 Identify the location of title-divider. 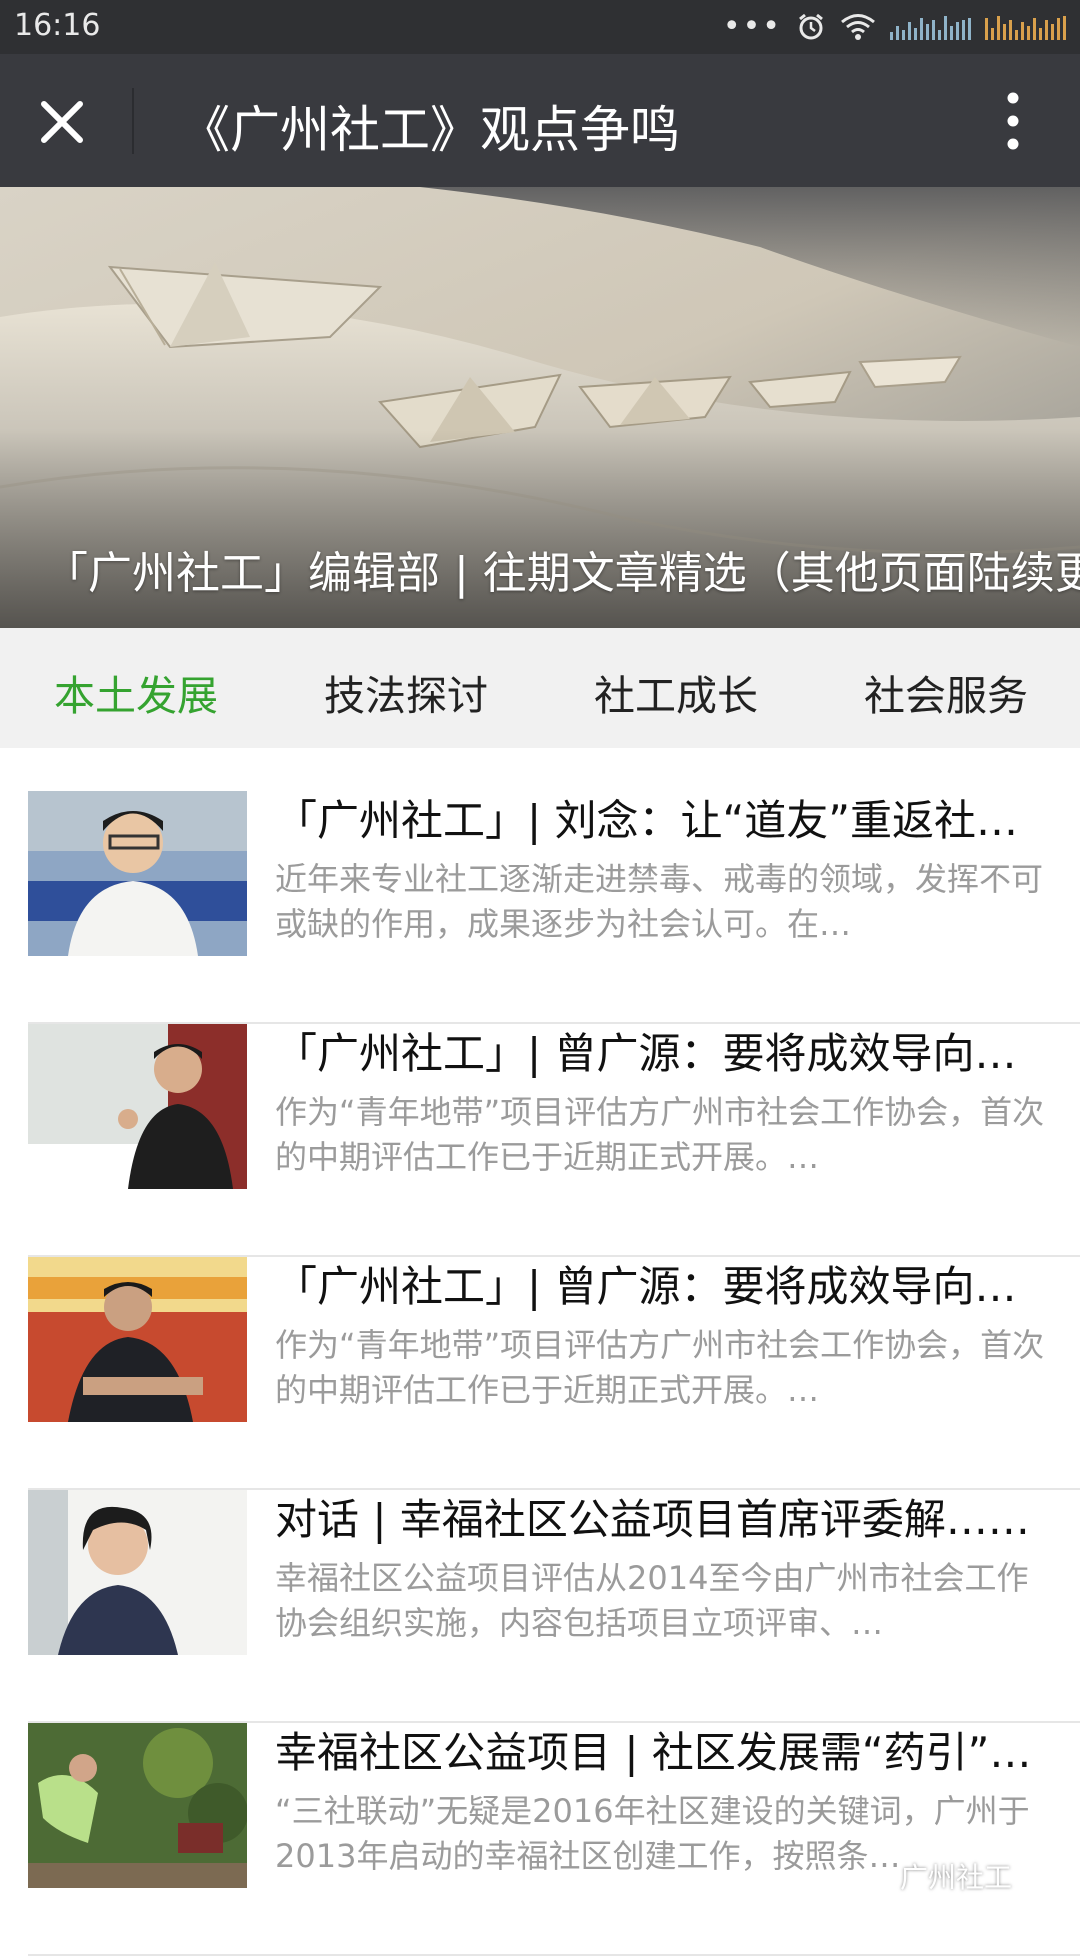
(133, 121).